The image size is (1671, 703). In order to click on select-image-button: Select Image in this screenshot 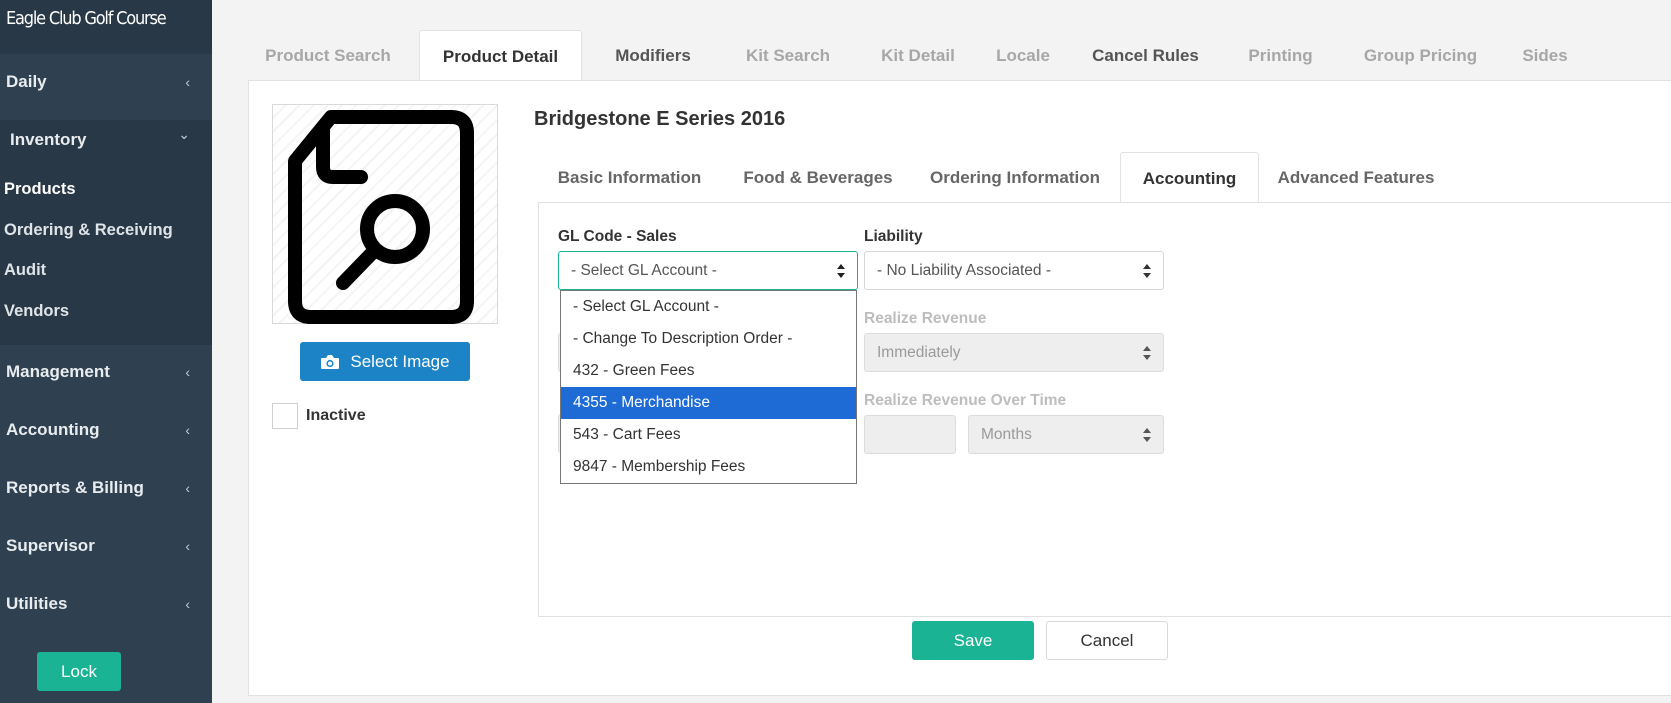, I will do `click(385, 361)`.